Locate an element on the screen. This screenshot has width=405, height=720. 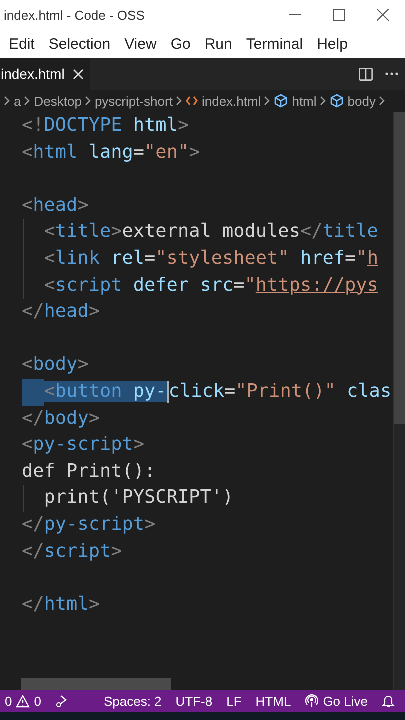
status-item: UTF-8 is located at coordinates (194, 701).